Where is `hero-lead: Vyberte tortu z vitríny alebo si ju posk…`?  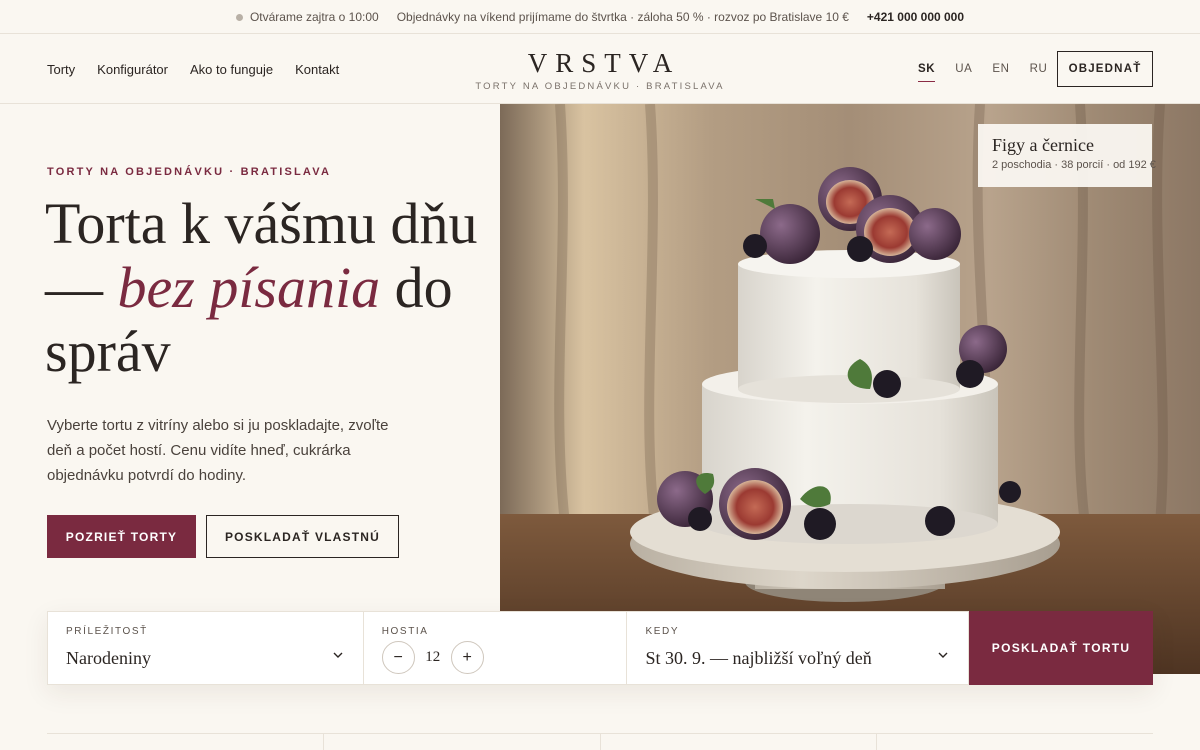 hero-lead: Vyberte tortu z vitríny alebo si ju posk… is located at coordinates (218, 450).